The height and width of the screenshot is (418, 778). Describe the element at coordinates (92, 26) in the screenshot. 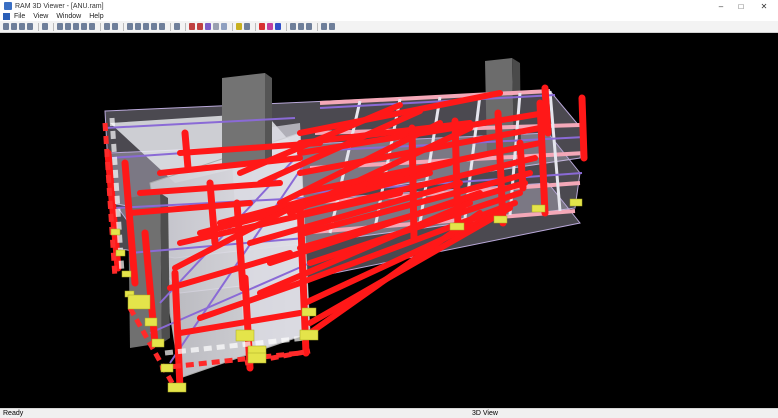

I see `view-3d-icon` at that location.